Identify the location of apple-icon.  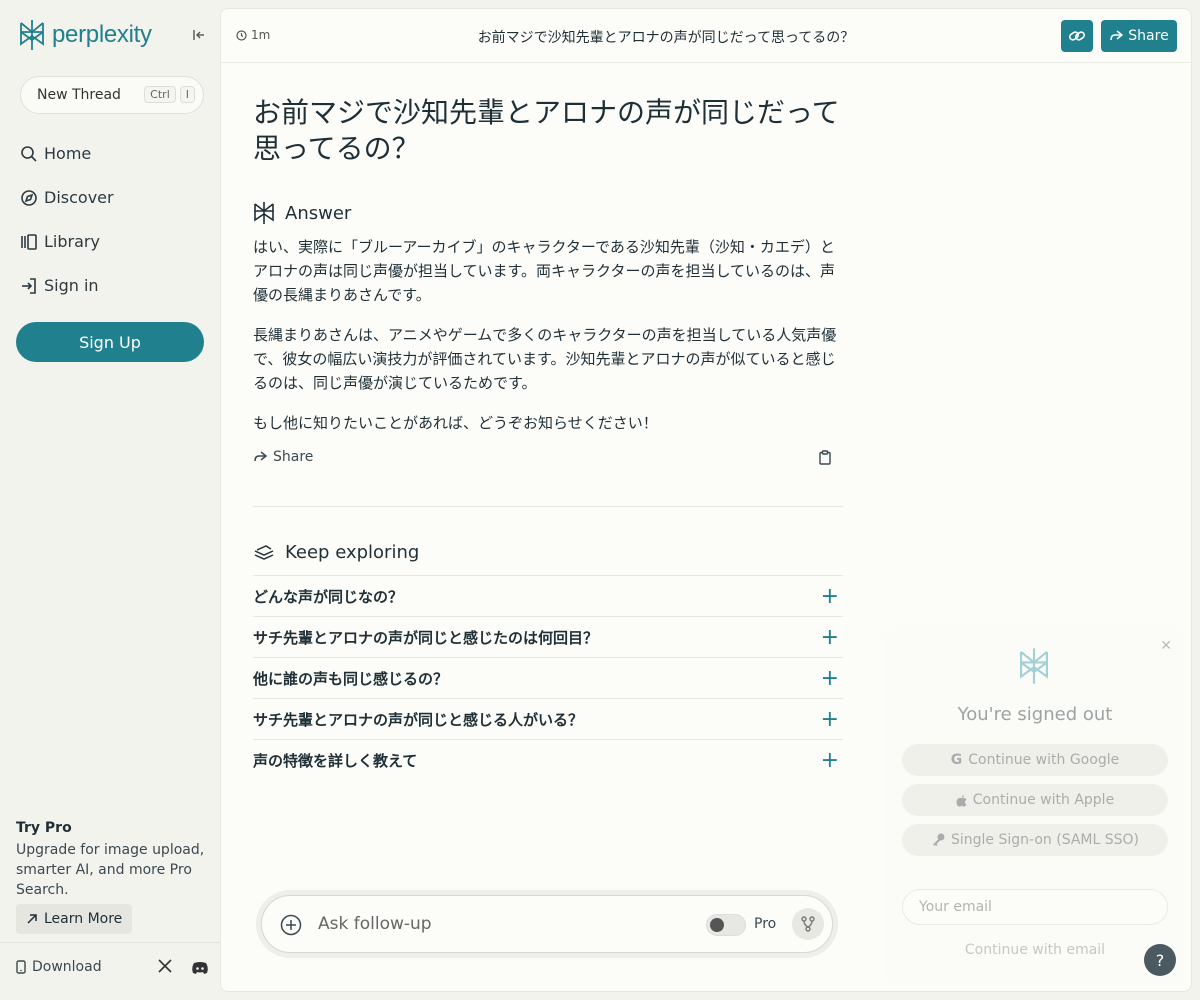
(961, 800).